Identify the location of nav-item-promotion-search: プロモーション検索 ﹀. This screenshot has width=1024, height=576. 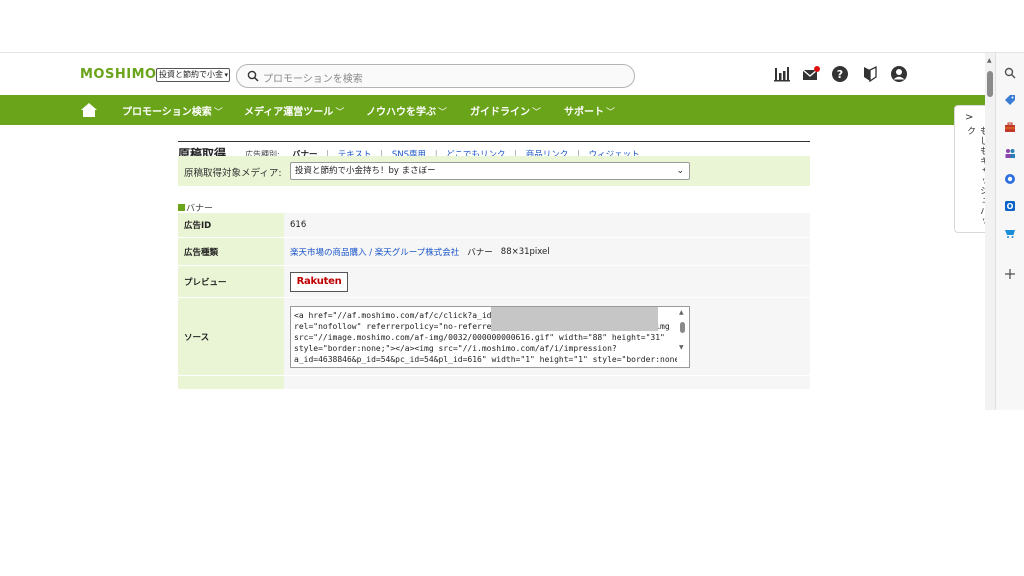
(172, 110).